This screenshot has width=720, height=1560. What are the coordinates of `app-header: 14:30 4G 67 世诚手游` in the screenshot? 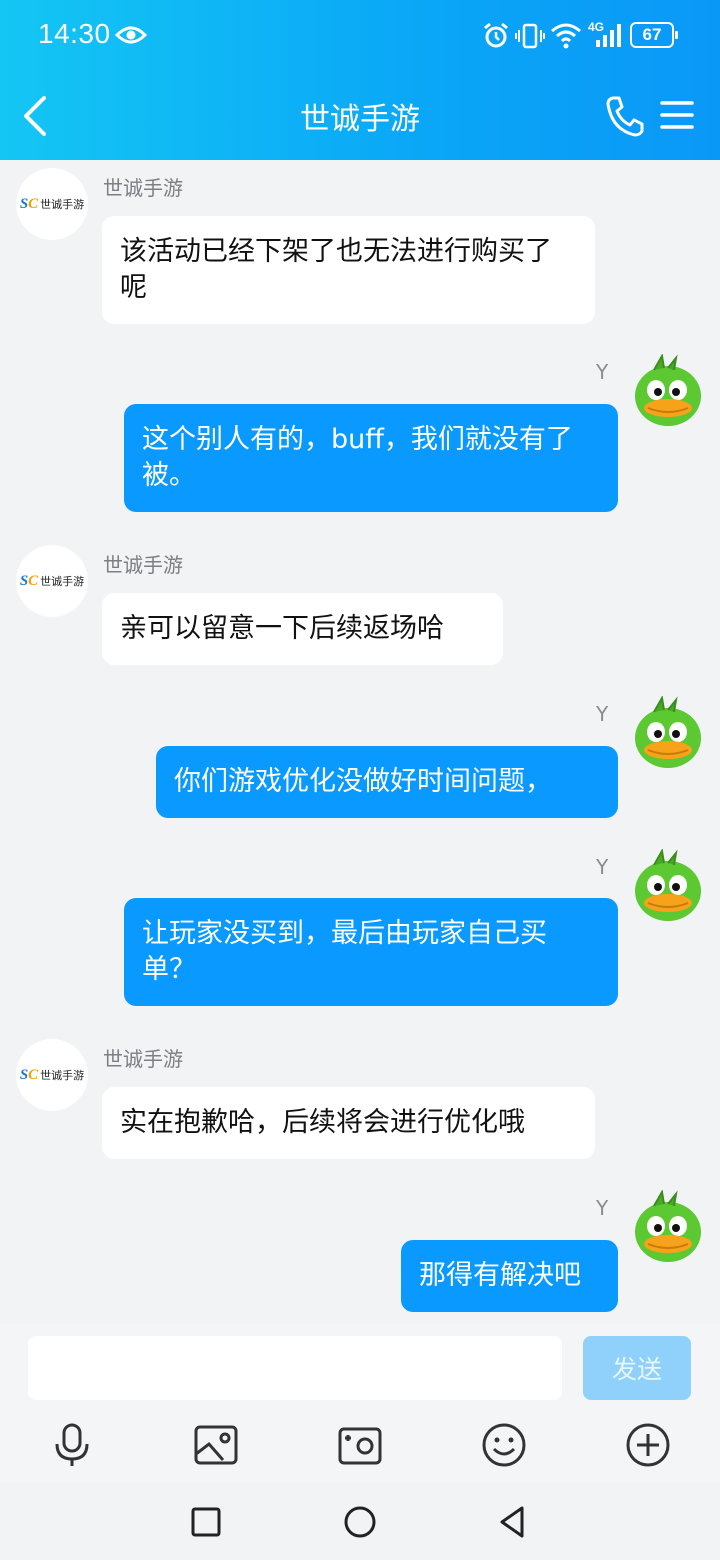 It's located at (360, 80).